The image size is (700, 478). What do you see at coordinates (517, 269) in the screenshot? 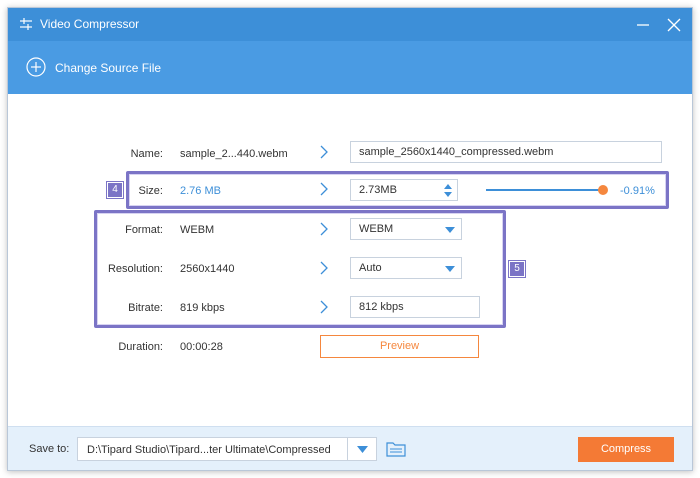
I see `annotation-badge-5: 5` at bounding box center [517, 269].